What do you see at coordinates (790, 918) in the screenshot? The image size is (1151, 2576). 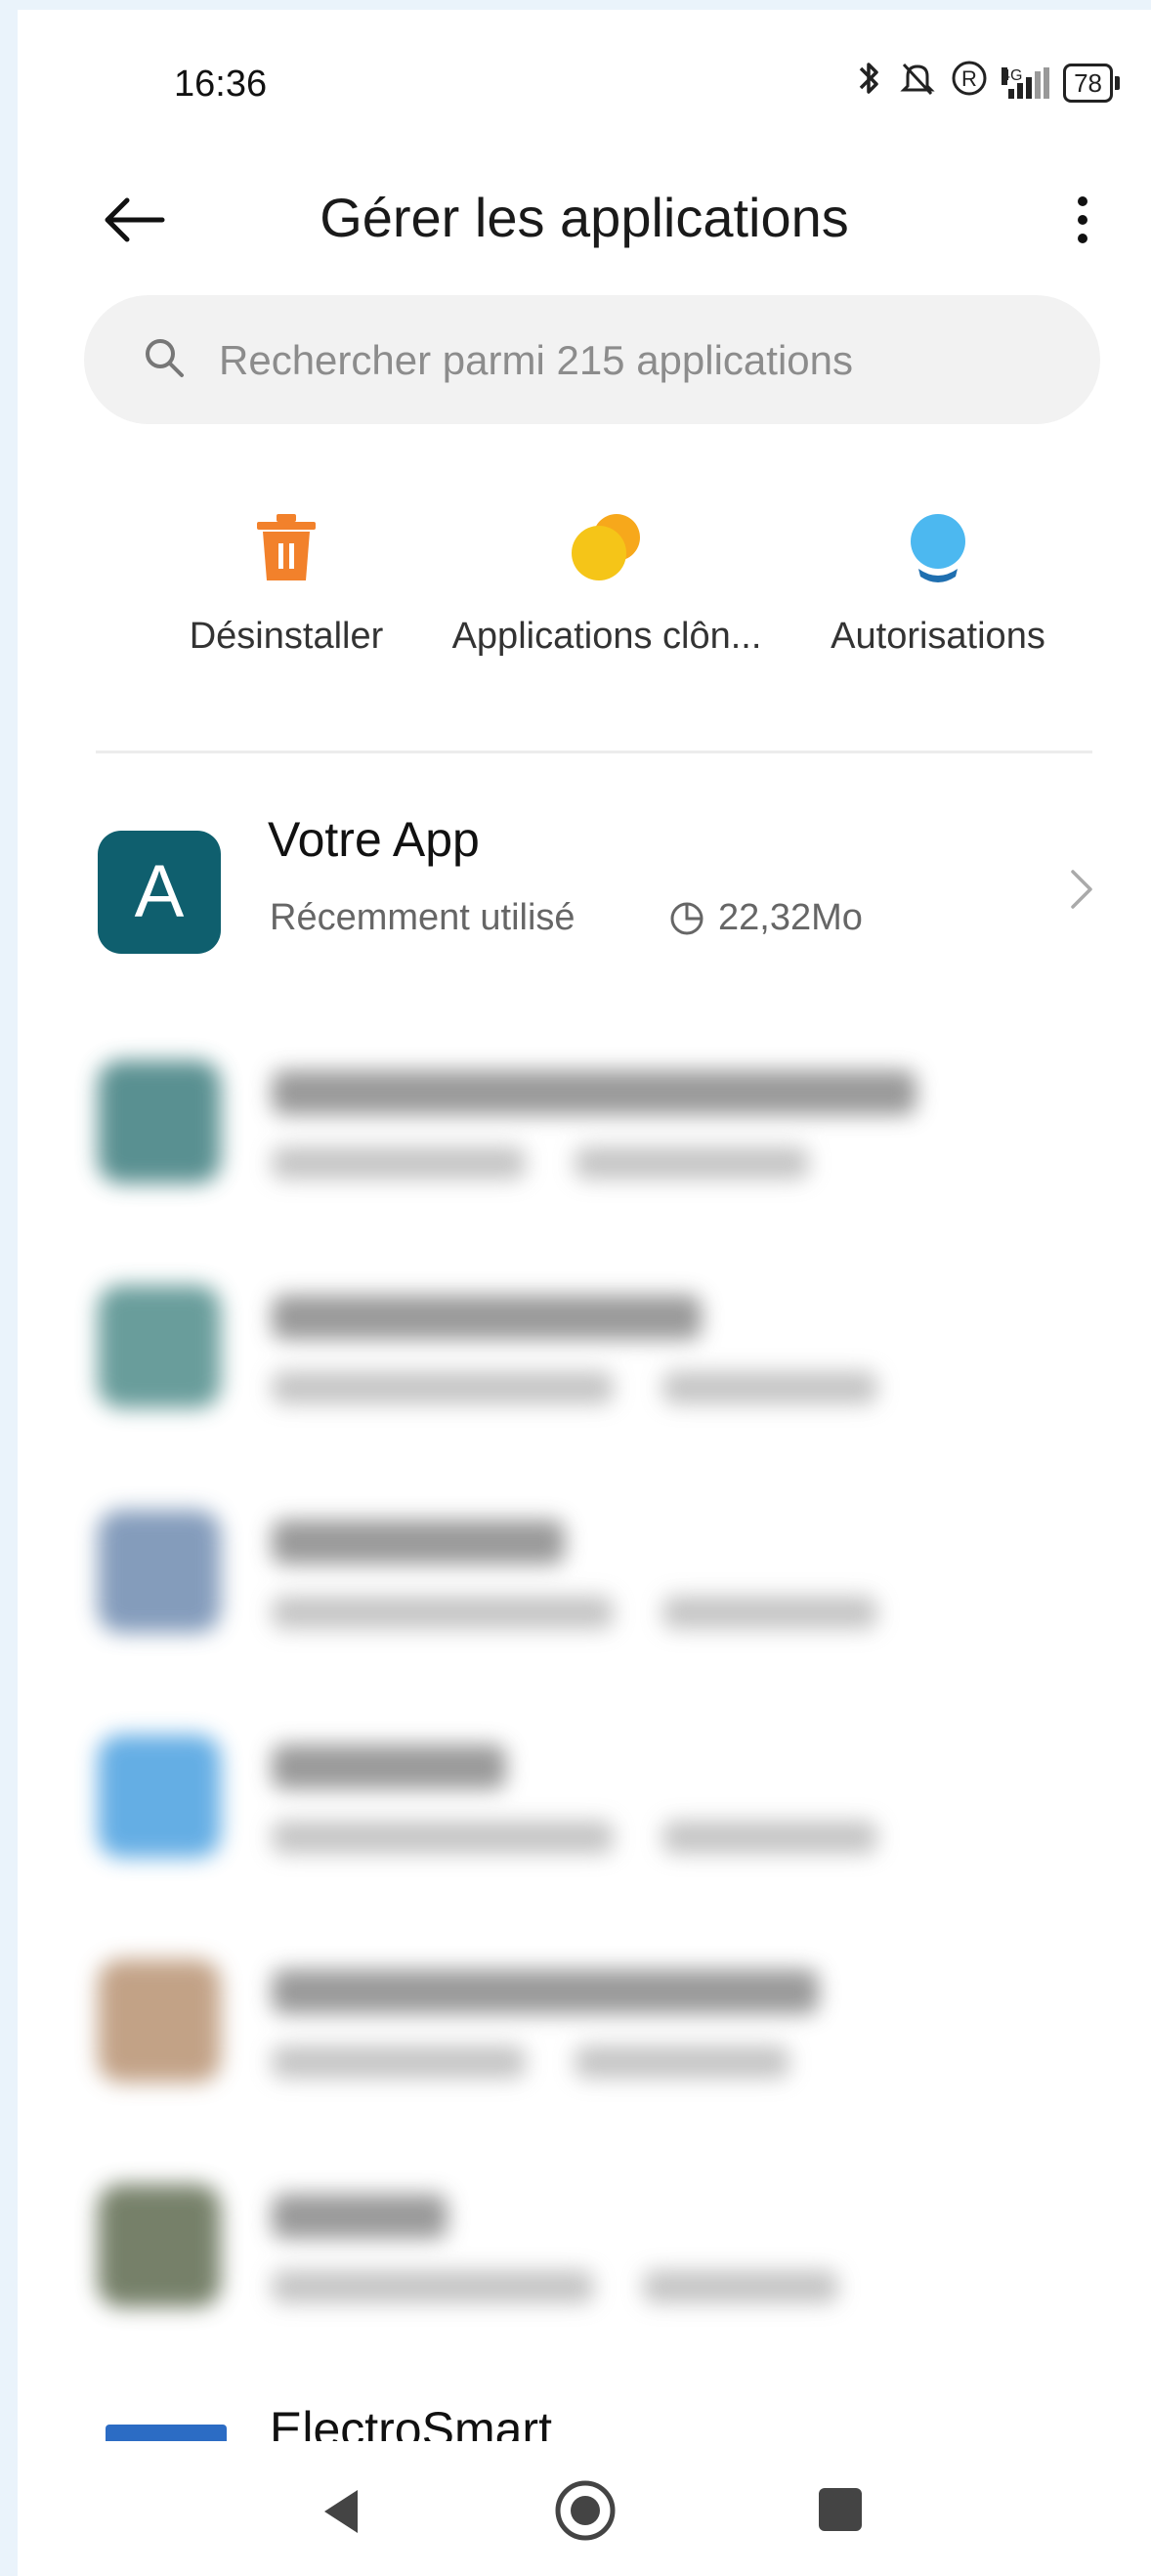 I see `app-size-value: 22,32Mo` at bounding box center [790, 918].